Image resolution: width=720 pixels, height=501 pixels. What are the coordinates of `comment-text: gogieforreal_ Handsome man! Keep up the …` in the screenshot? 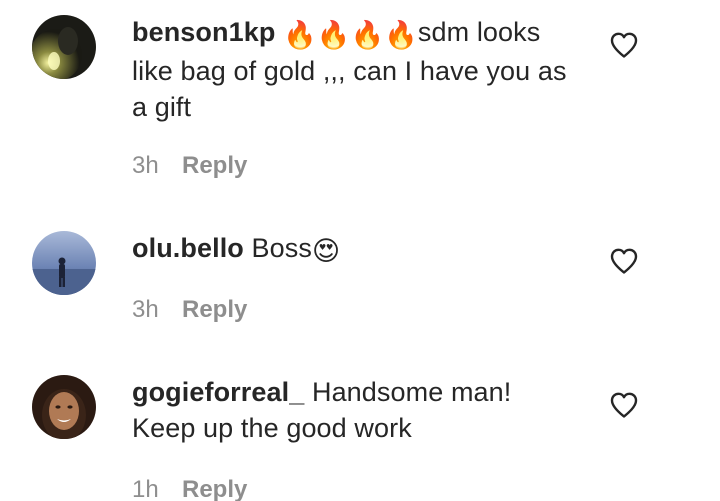 It's located at (354, 410).